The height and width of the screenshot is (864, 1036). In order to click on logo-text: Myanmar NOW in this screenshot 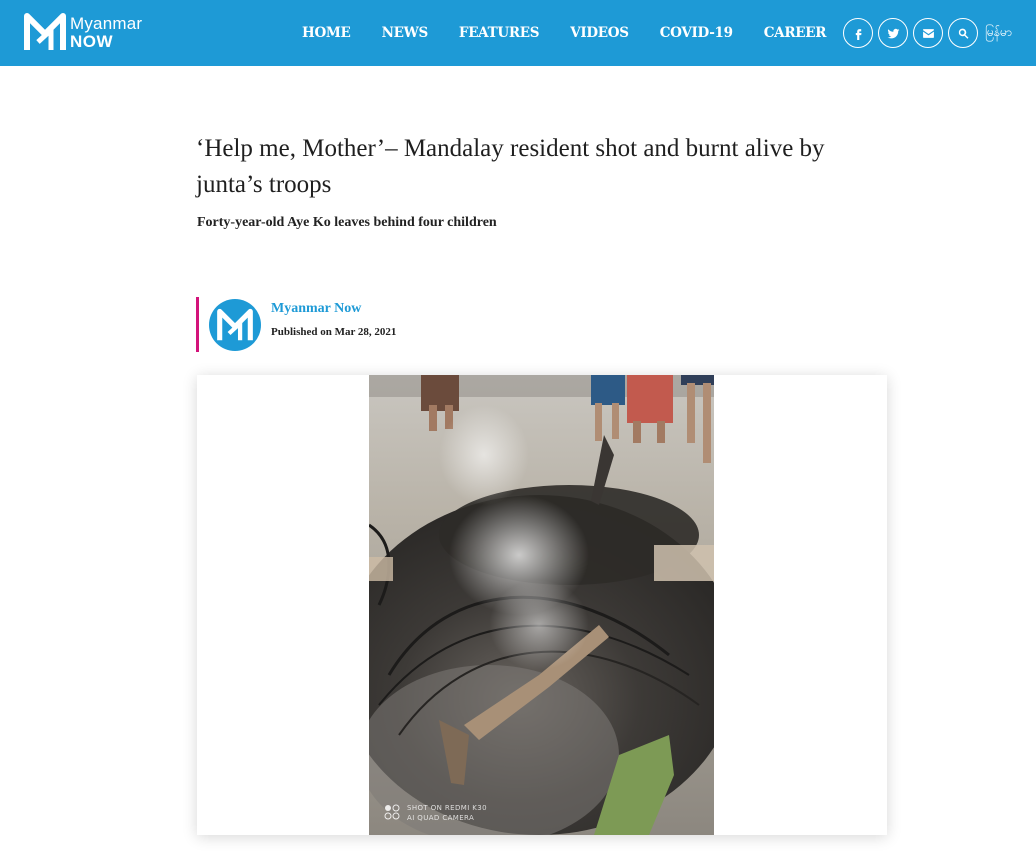, I will do `click(106, 32)`.